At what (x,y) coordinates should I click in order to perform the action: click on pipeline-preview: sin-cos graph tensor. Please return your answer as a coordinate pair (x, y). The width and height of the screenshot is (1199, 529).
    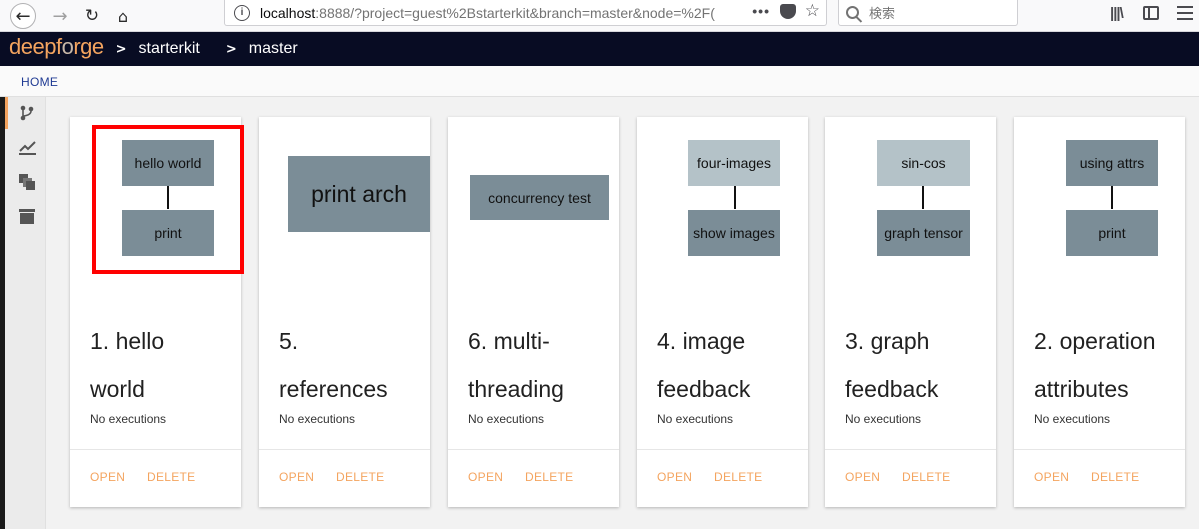
    Looking at the image, I should click on (910, 217).